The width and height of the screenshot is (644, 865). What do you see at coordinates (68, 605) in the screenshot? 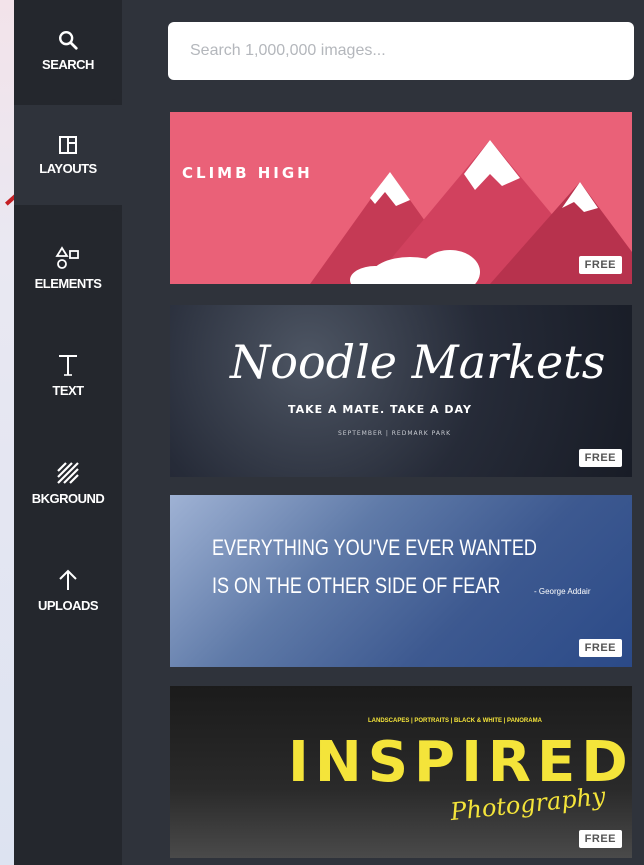
I see `sidebar-item-label: UPLOADS` at bounding box center [68, 605].